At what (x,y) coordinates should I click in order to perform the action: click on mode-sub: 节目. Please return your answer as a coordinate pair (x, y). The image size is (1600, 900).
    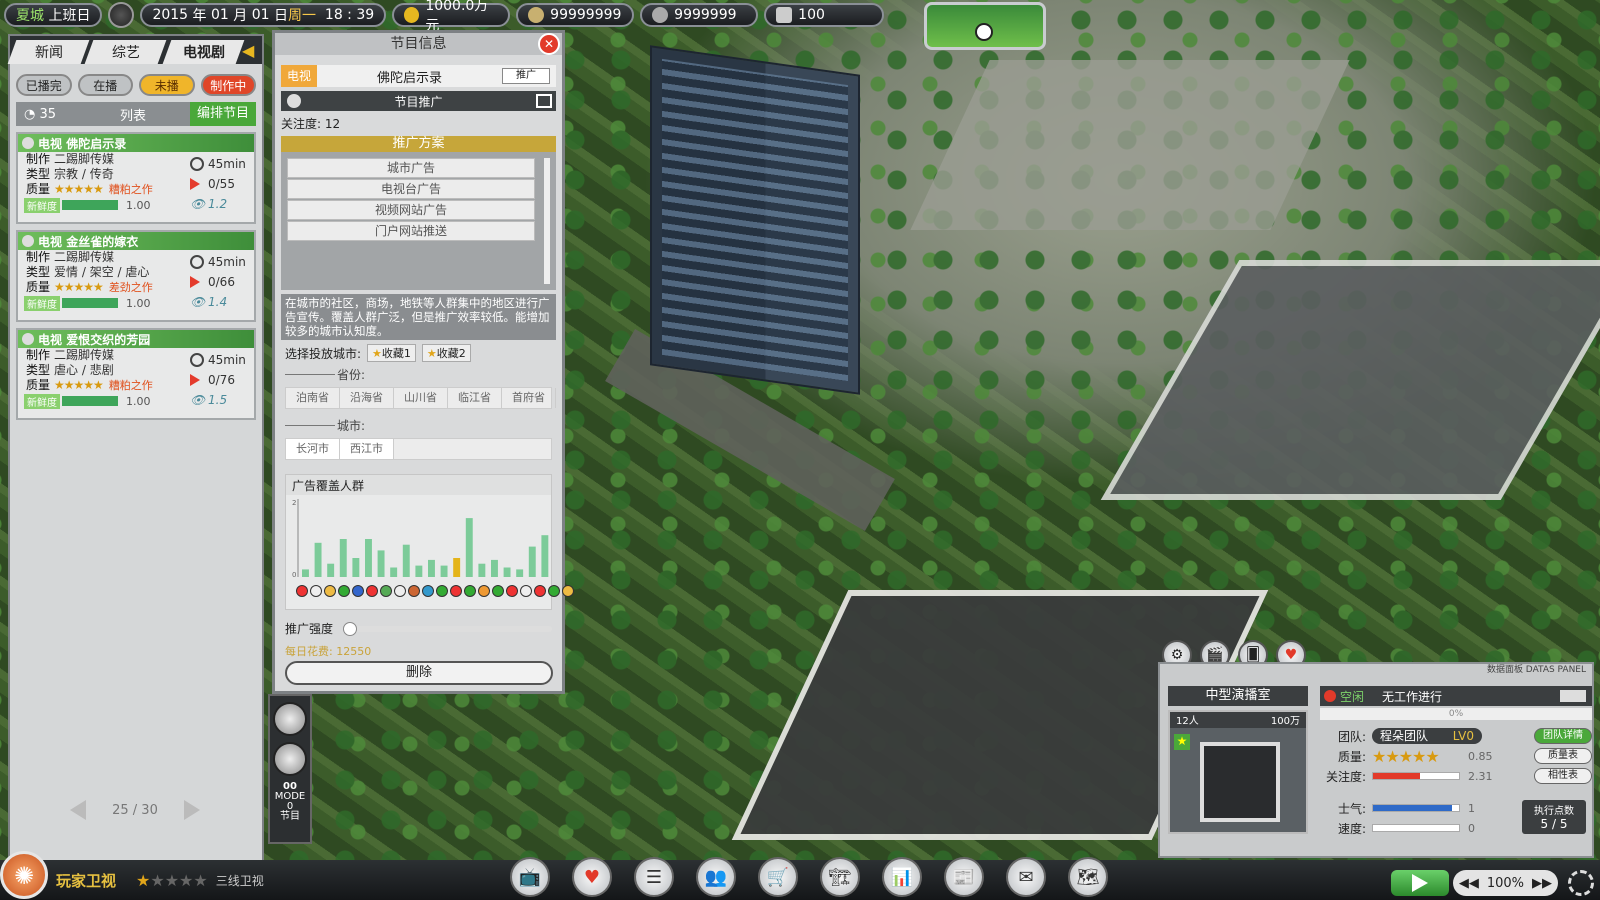
    Looking at the image, I should click on (290, 816).